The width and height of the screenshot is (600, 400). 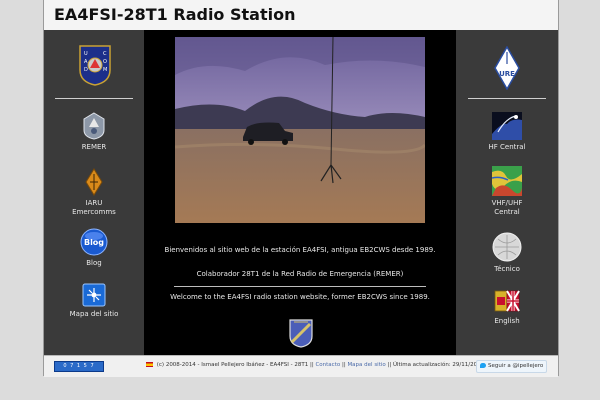 I want to click on nav-vhf-uhf-central: VHF/UHF Central, so click(x=507, y=191).